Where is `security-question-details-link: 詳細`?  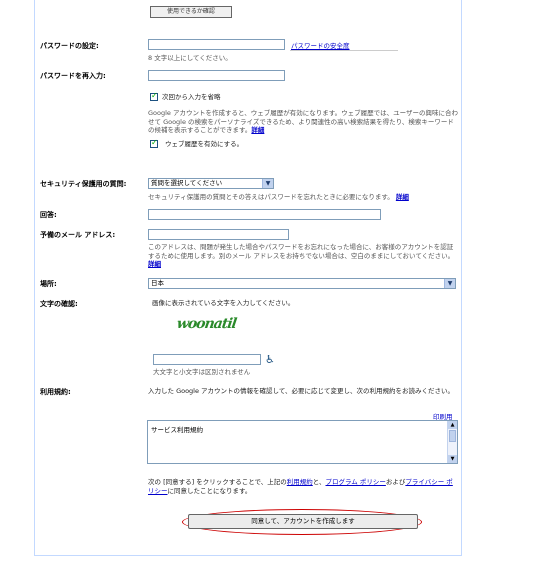
security-question-details-link: 詳細 is located at coordinates (402, 197).